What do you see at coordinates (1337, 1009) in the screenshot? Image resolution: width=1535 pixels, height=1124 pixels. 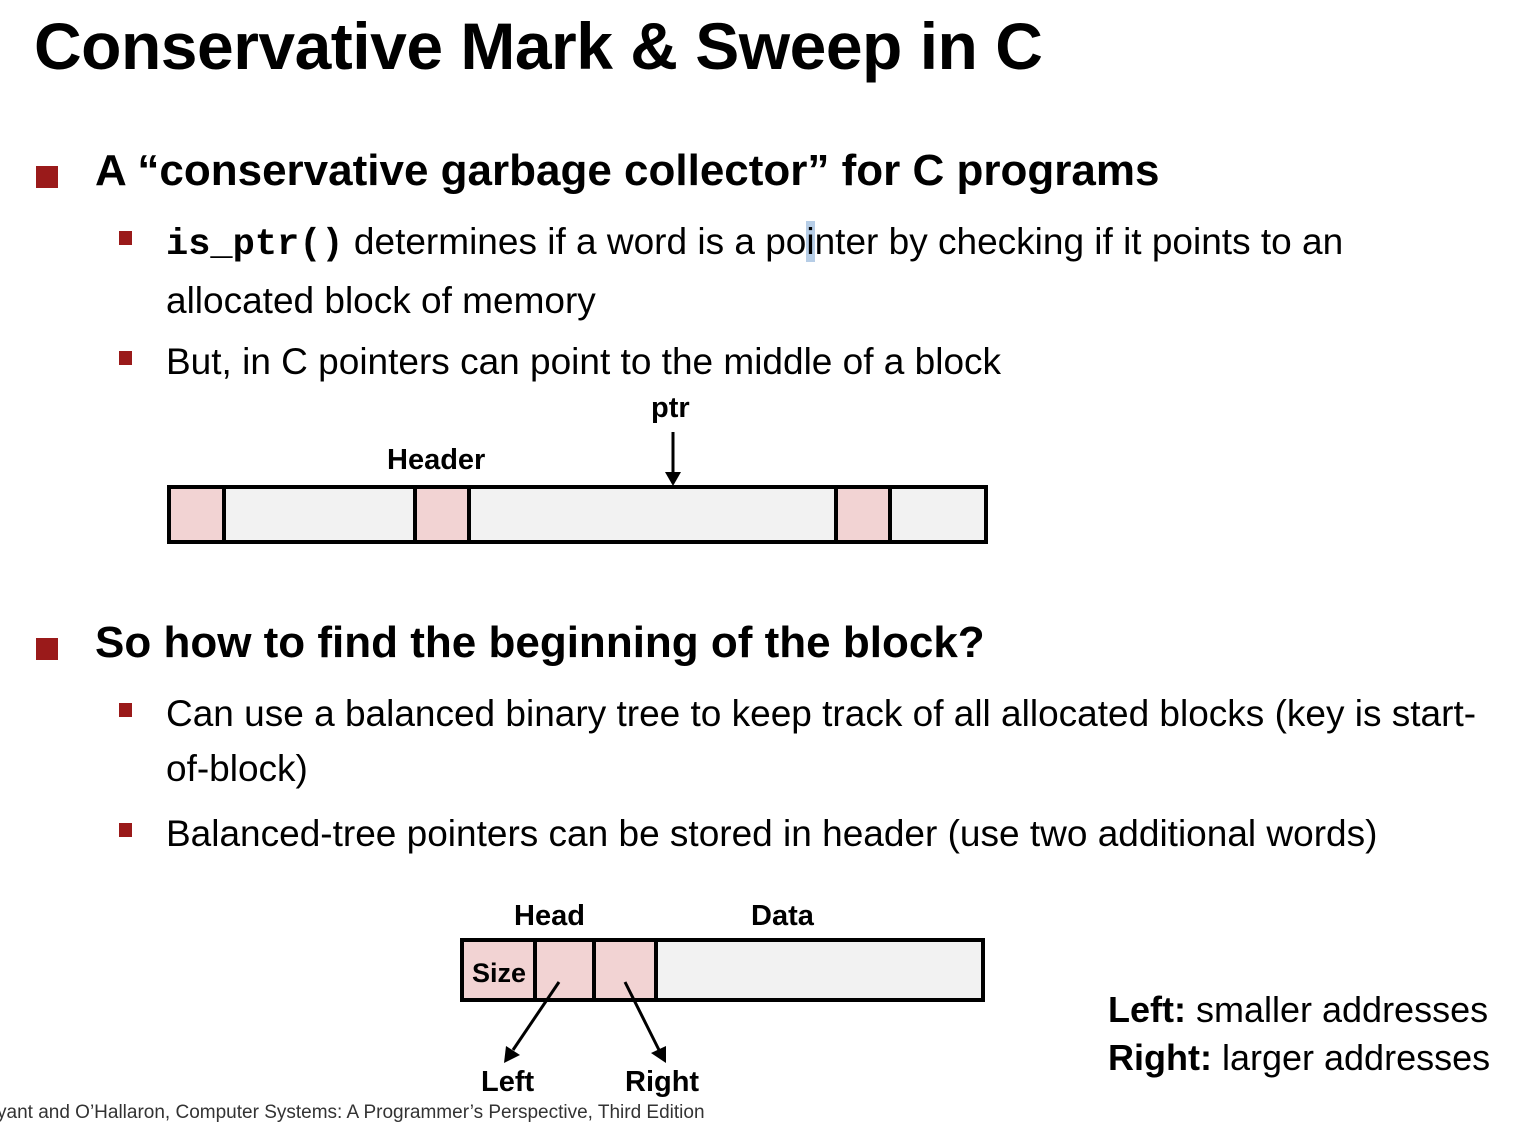 I see `legend-left-desc: smaller addresses` at bounding box center [1337, 1009].